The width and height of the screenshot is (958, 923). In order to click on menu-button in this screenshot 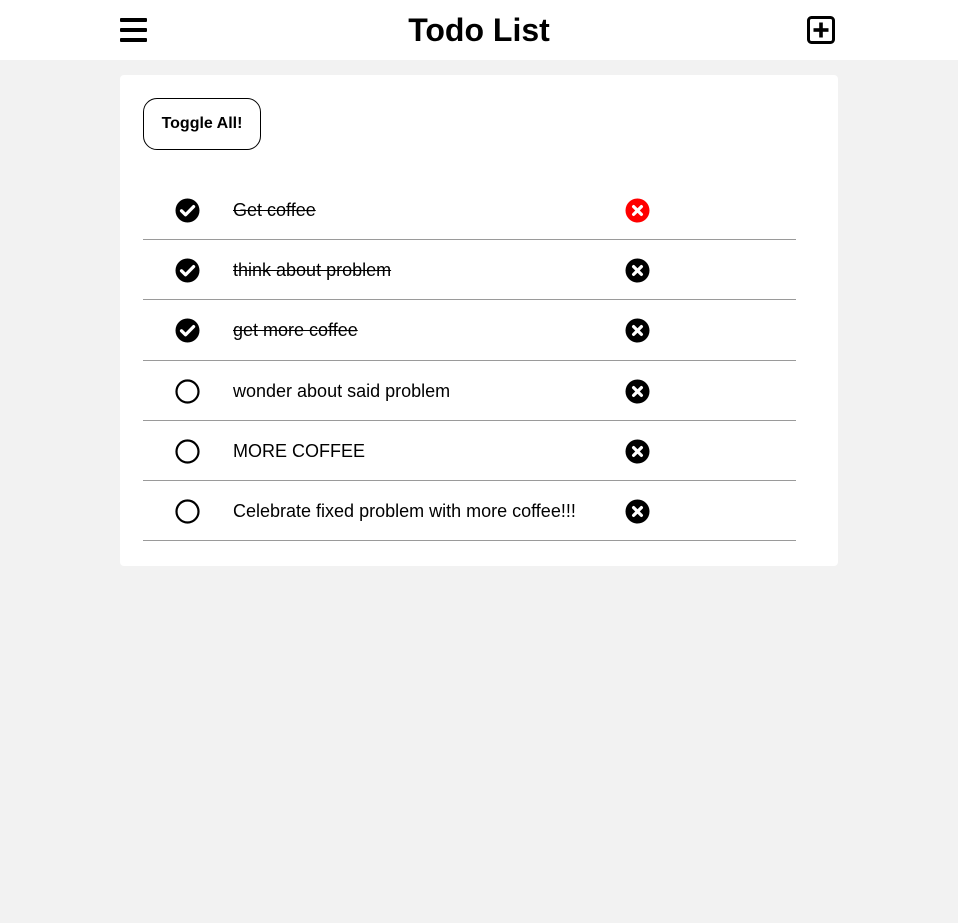, I will do `click(133, 30)`.